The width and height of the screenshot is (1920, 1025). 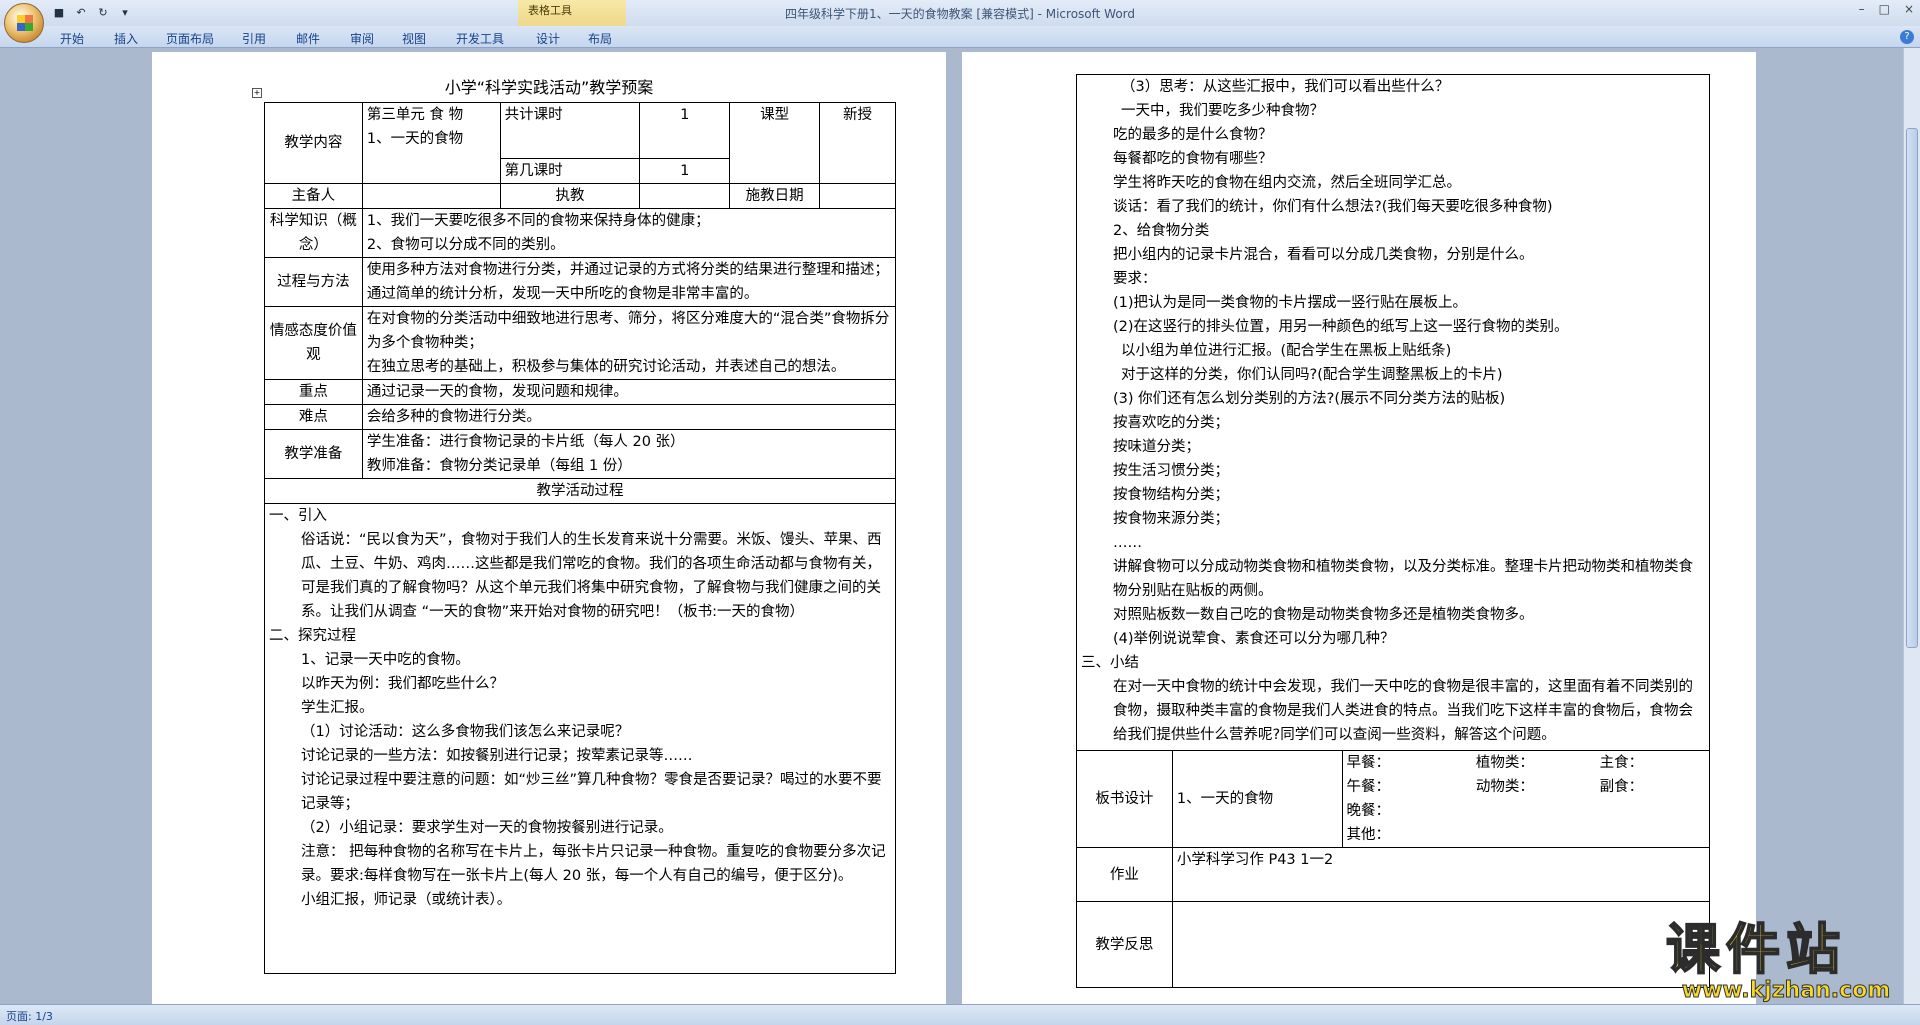 I want to click on body-paragraph: 对照贴板数一数自己吃的食物是动物类食物多还是植物类食物多。, so click(x=1323, y=615).